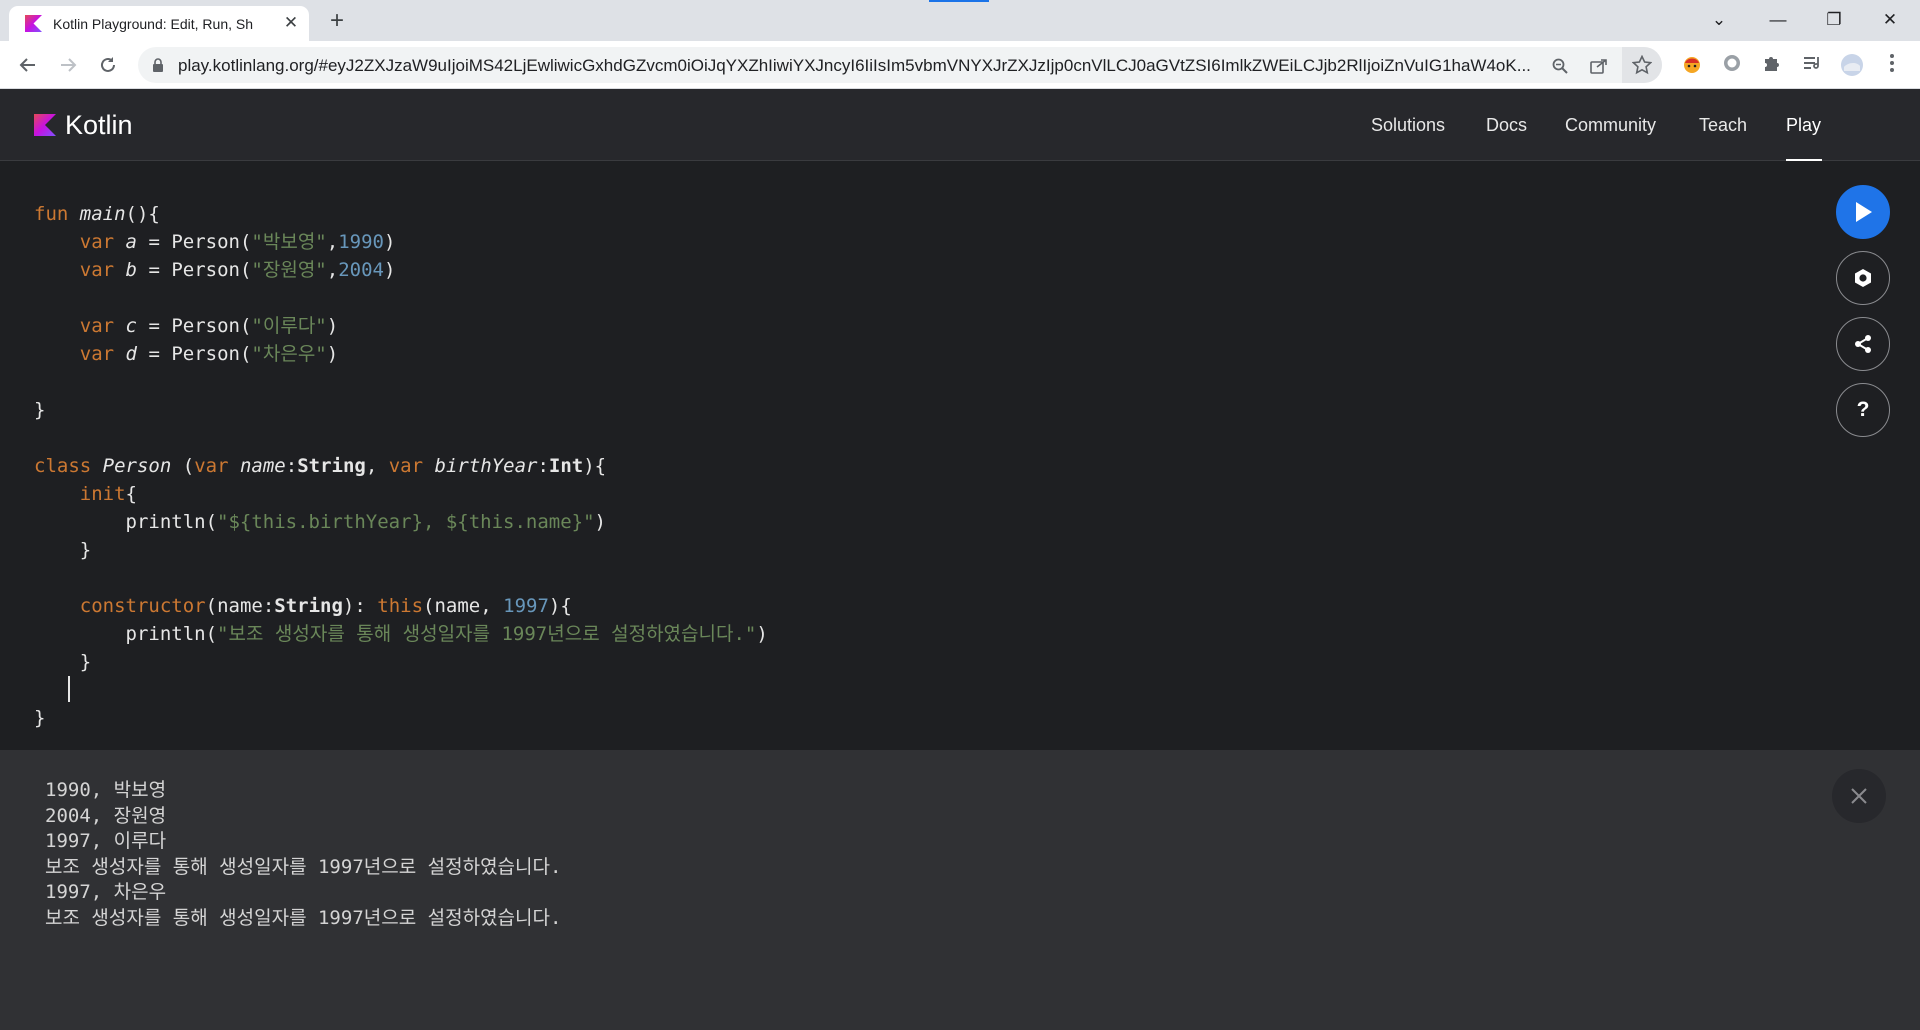  Describe the element at coordinates (1772, 65) in the screenshot. I see `extensions-puzzle-icon` at that location.